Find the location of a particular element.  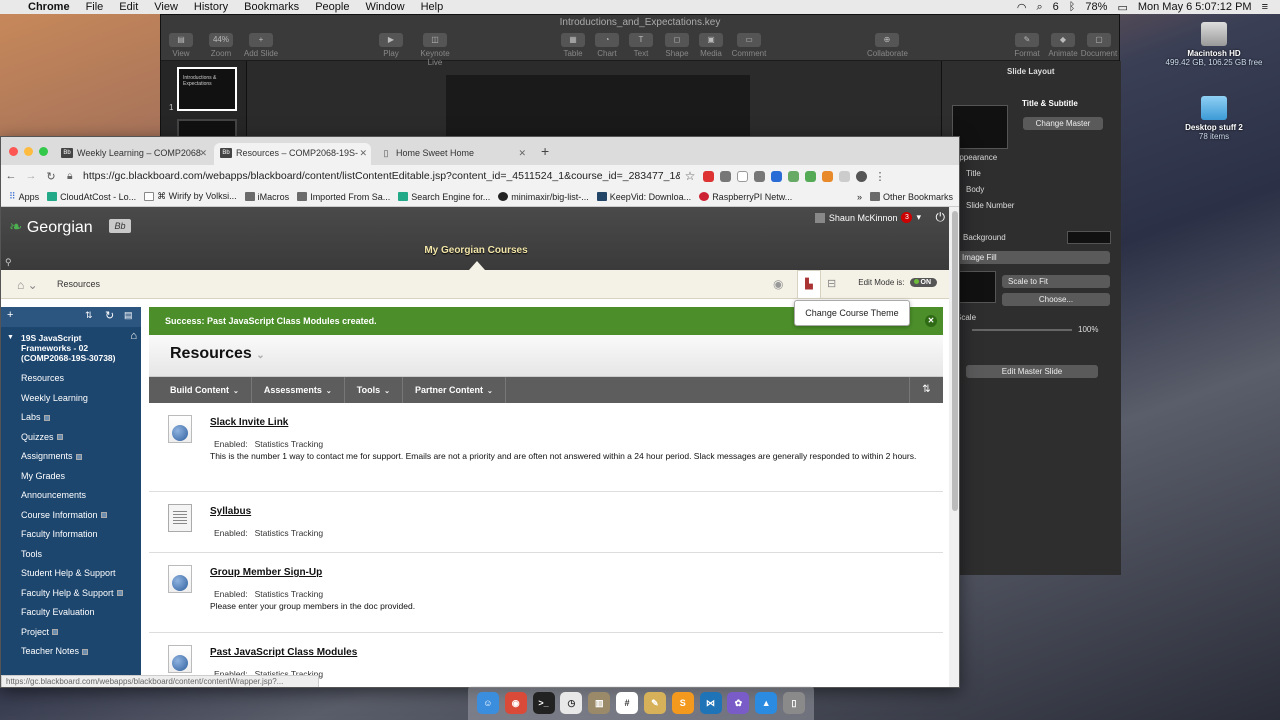

sidebar-item-faculty-evaluation: Faculty Evaluation is located at coordinates (71, 613).